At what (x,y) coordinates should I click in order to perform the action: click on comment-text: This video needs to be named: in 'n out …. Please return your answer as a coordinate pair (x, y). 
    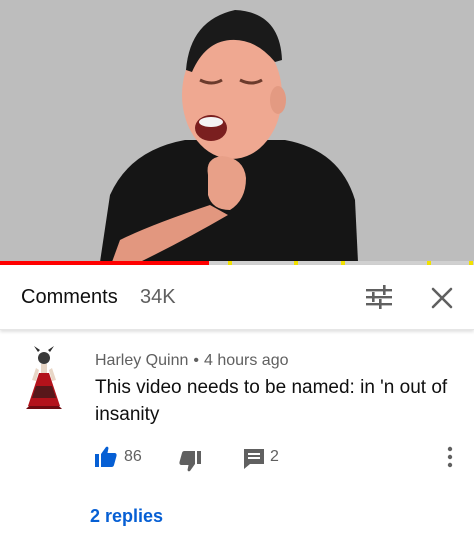
    Looking at the image, I should click on (271, 401).